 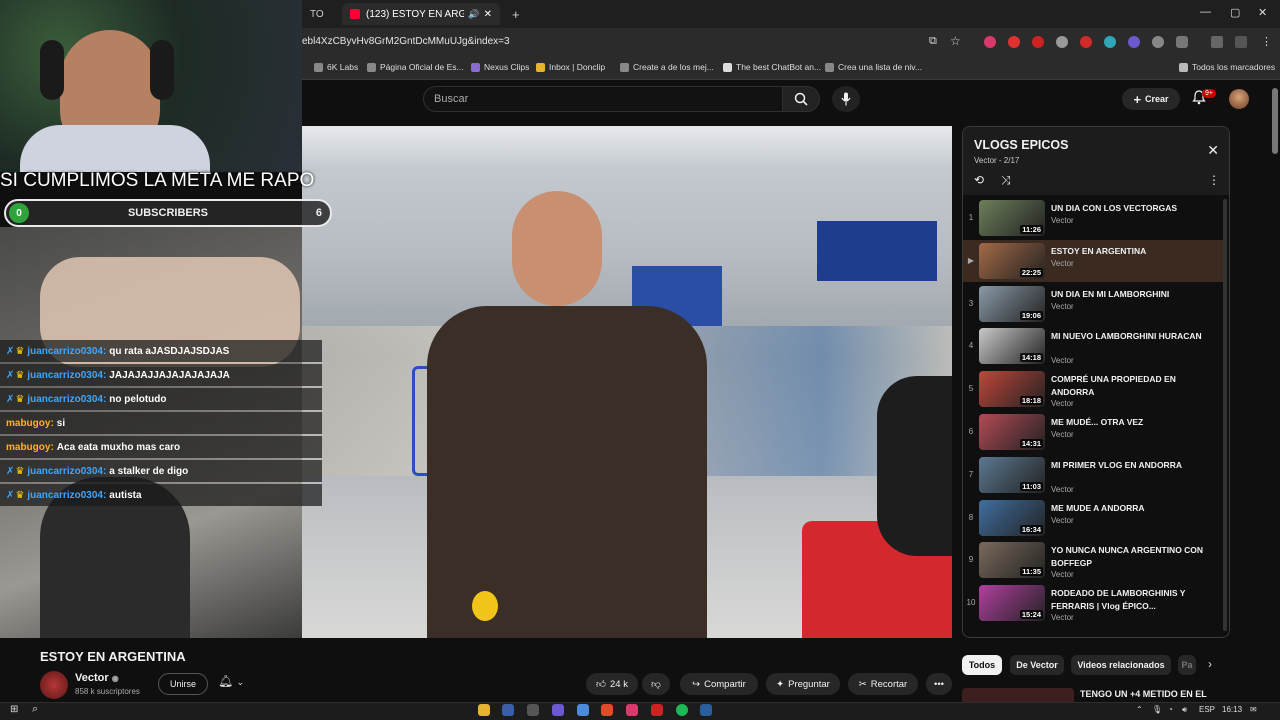 I want to click on playlist-title: VLOGS EPICOS, so click(x=1021, y=145).